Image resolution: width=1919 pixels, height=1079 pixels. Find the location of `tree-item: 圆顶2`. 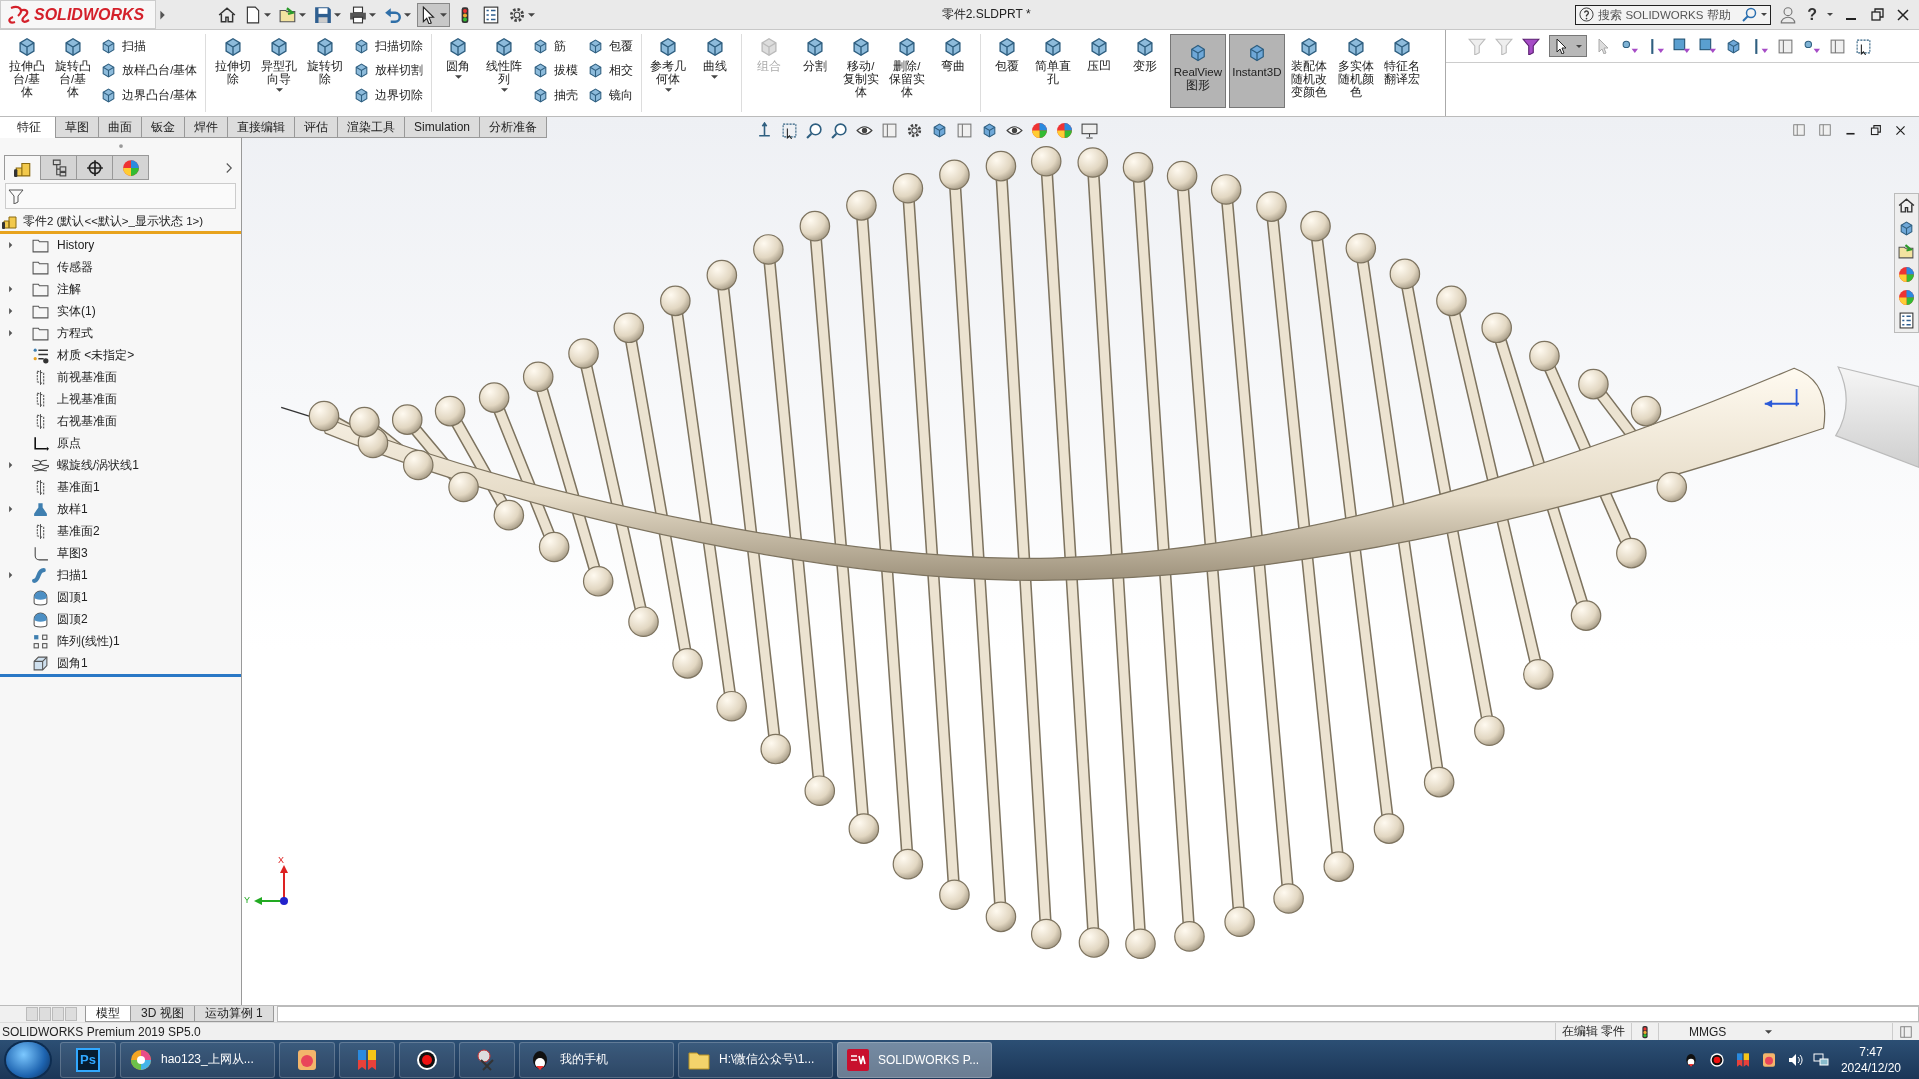

tree-item: 圆顶2 is located at coordinates (72, 619).